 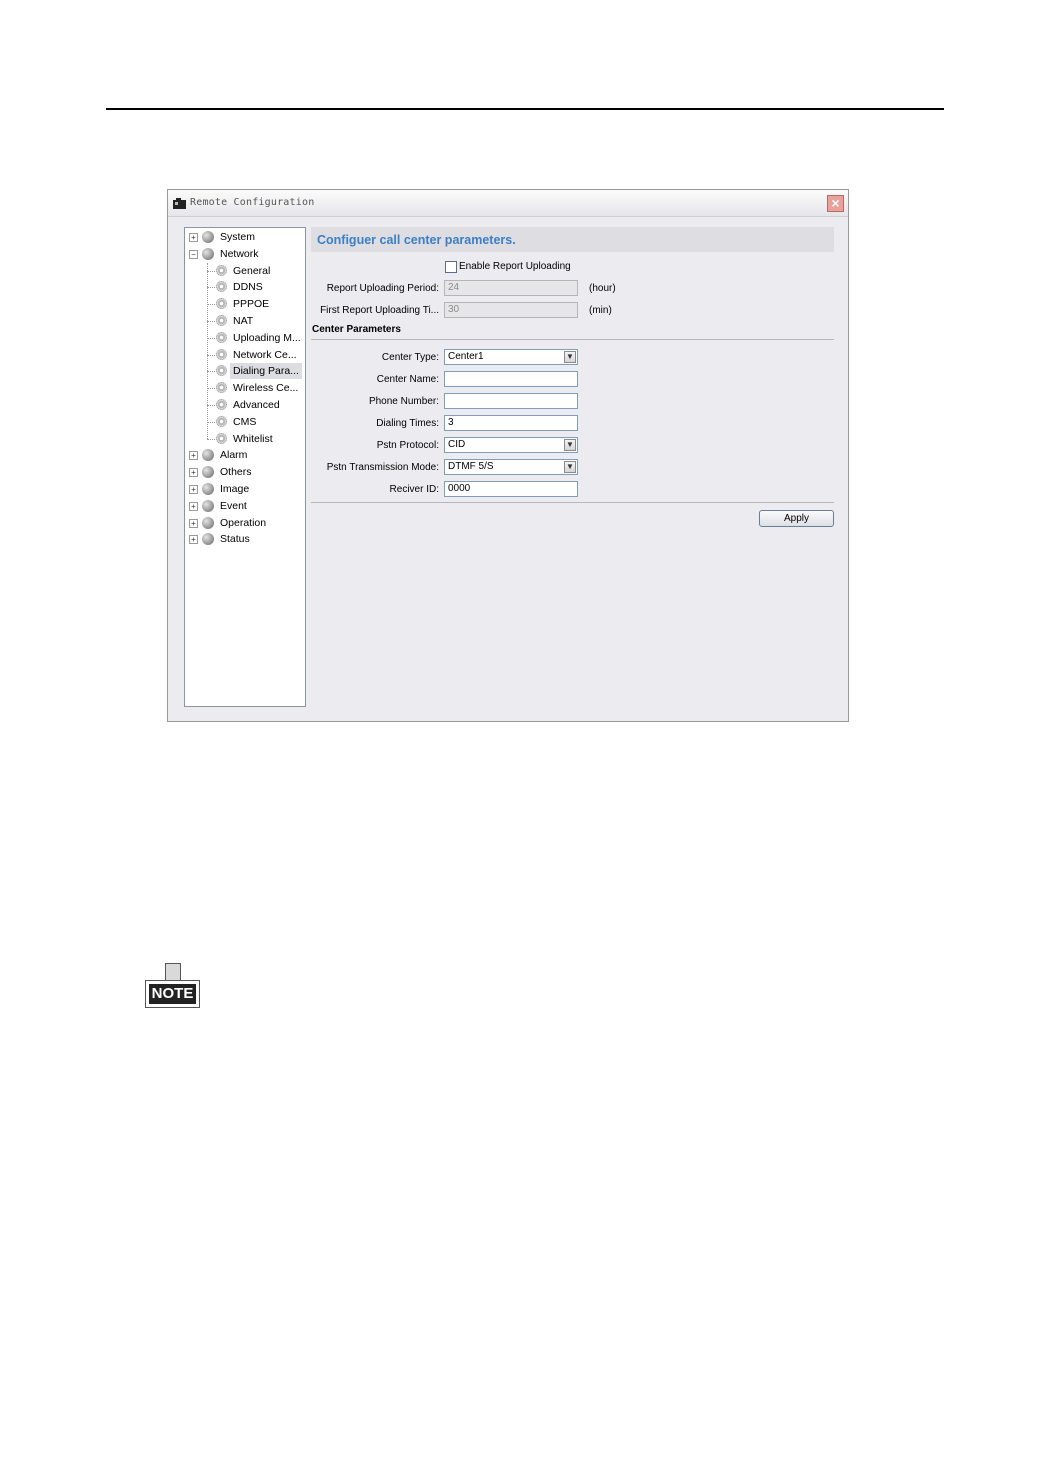 I want to click on dialing-times-input: 3, so click(x=511, y=423).